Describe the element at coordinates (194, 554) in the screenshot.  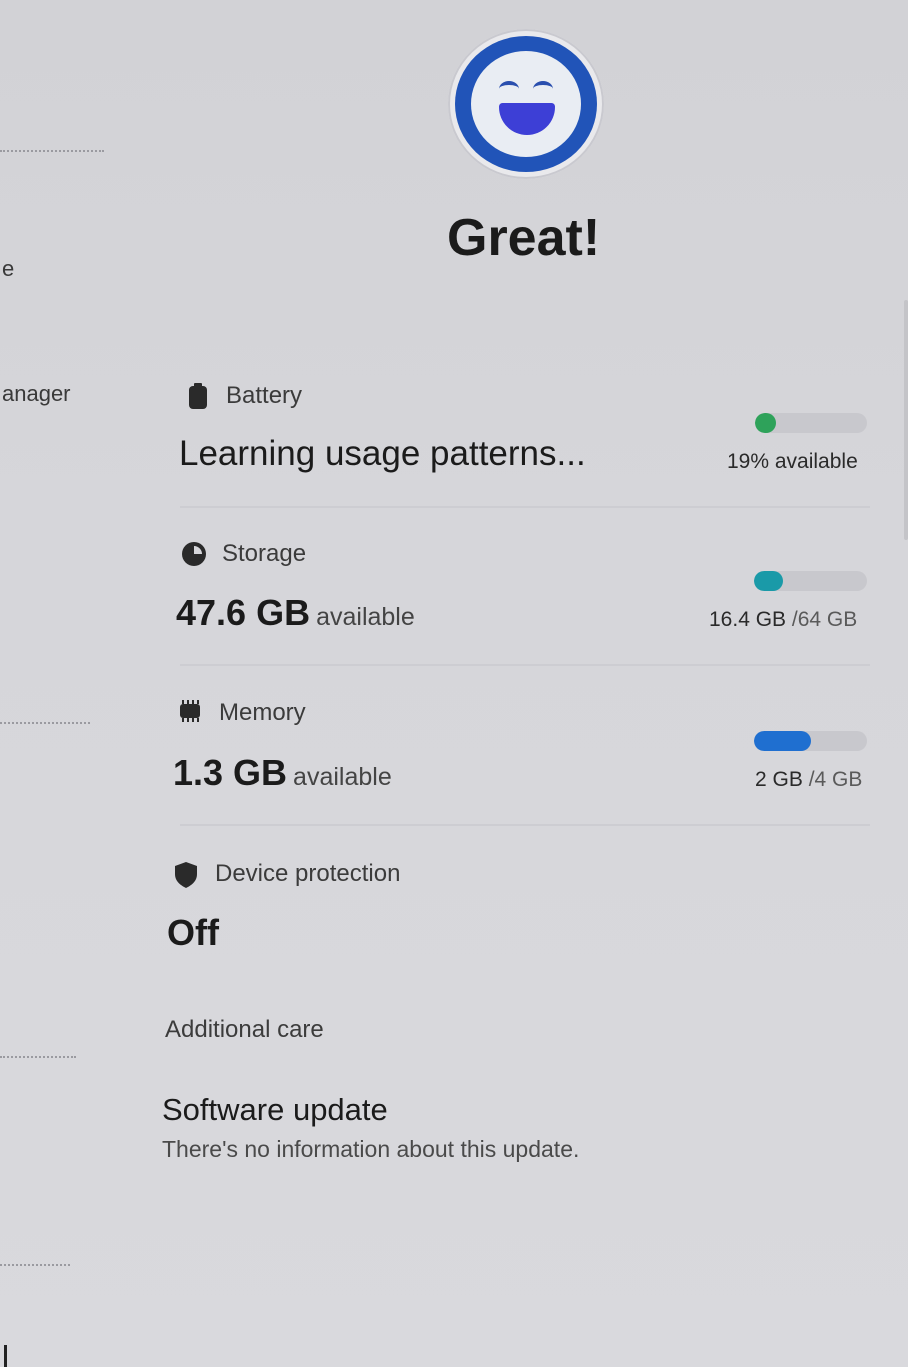
I see `storage-pie-icon` at that location.